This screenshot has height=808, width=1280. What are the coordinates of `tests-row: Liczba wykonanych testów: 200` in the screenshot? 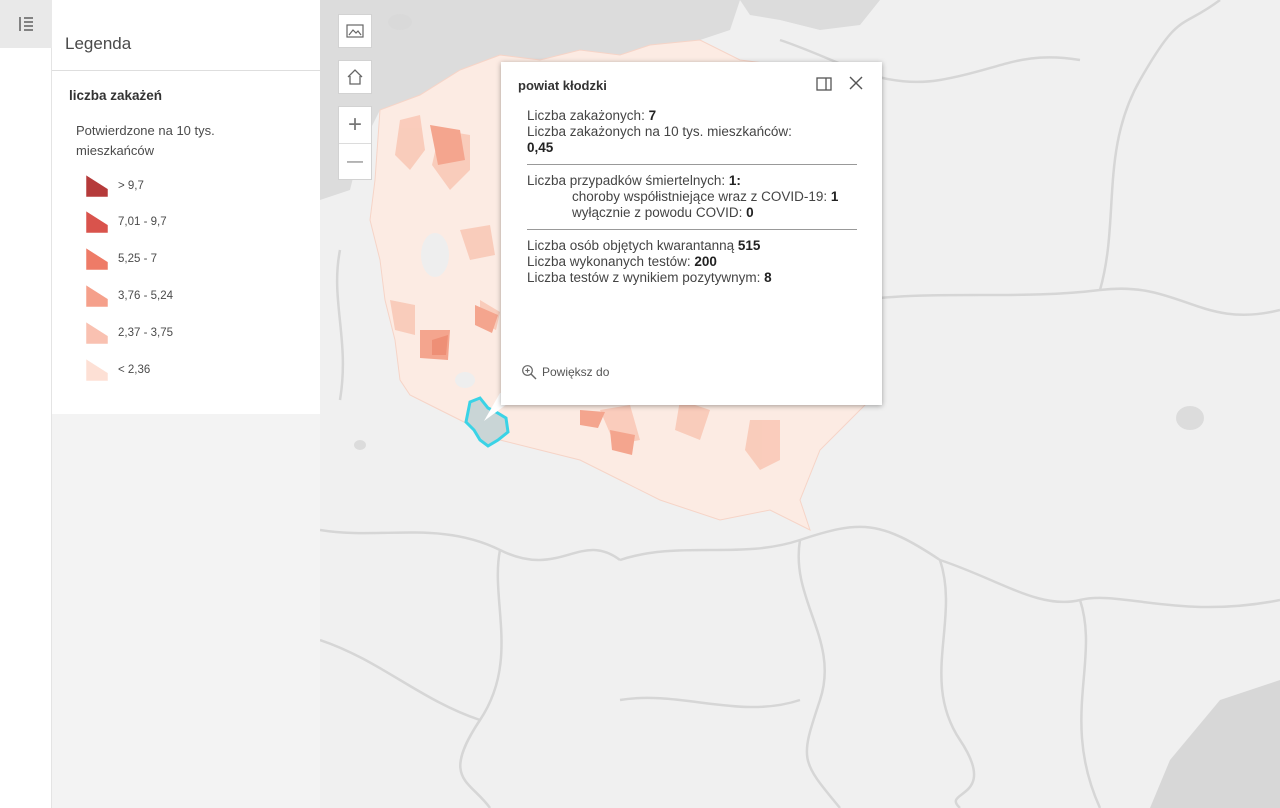 It's located at (695, 262).